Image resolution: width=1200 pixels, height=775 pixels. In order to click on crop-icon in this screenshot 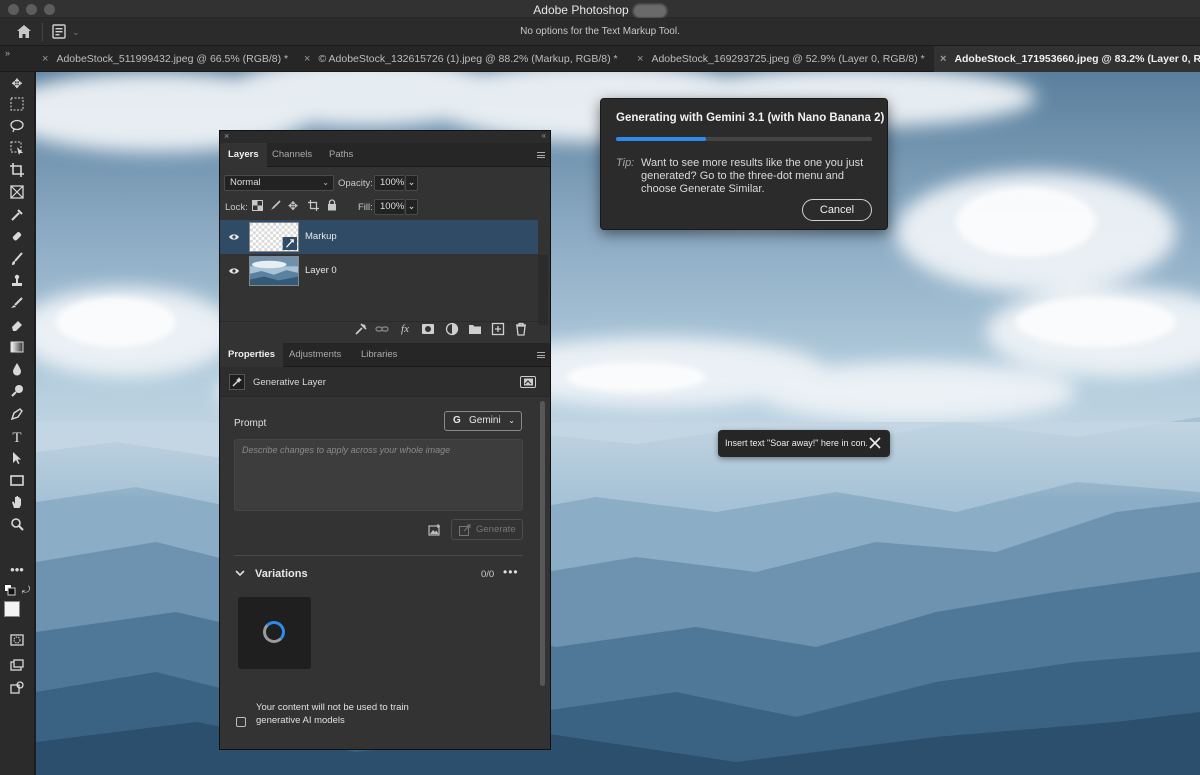, I will do `click(17, 172)`.